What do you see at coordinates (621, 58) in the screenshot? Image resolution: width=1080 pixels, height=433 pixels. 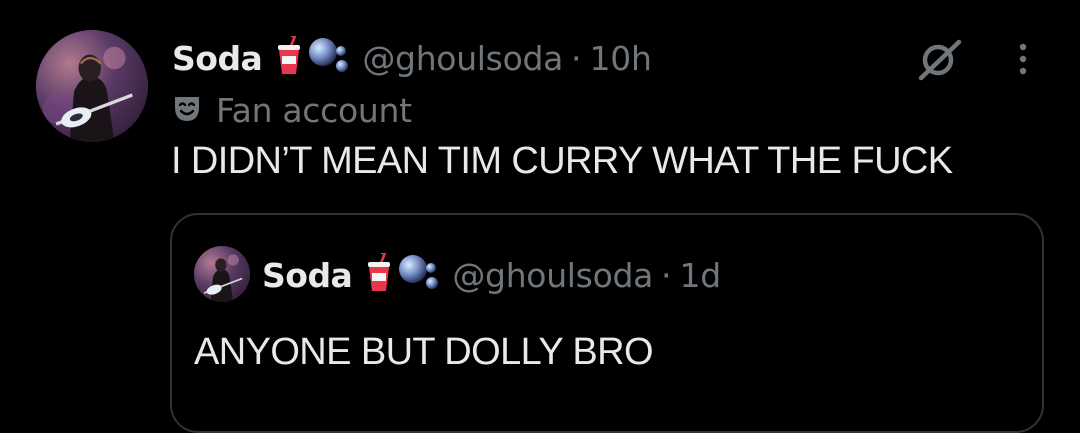 I see `timestamp: 10h` at bounding box center [621, 58].